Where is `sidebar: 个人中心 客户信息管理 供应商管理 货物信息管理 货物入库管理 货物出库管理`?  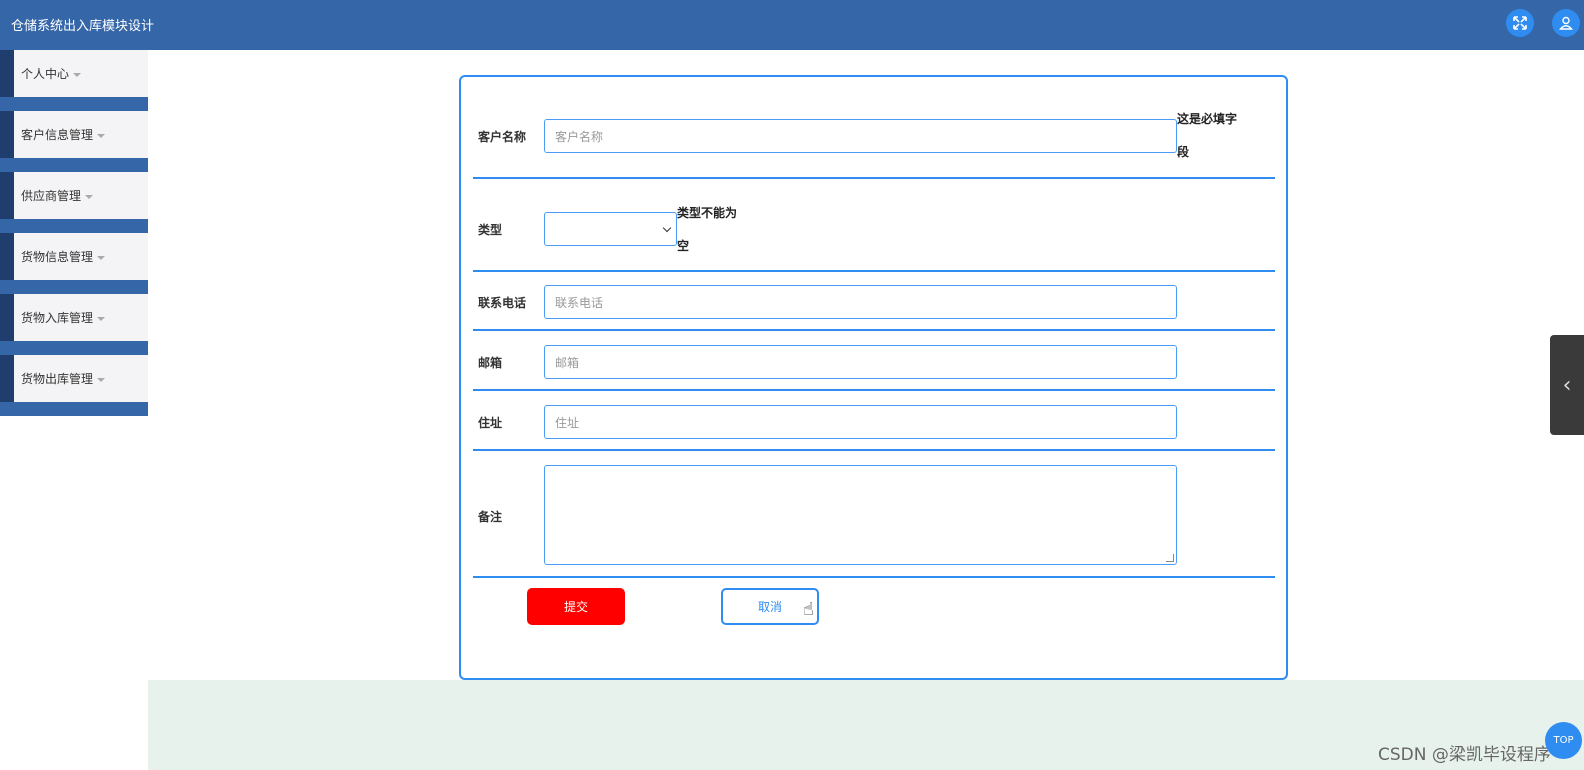 sidebar: 个人中心 客户信息管理 供应商管理 货物信息管理 货物入库管理 货物出库管理 is located at coordinates (74, 235).